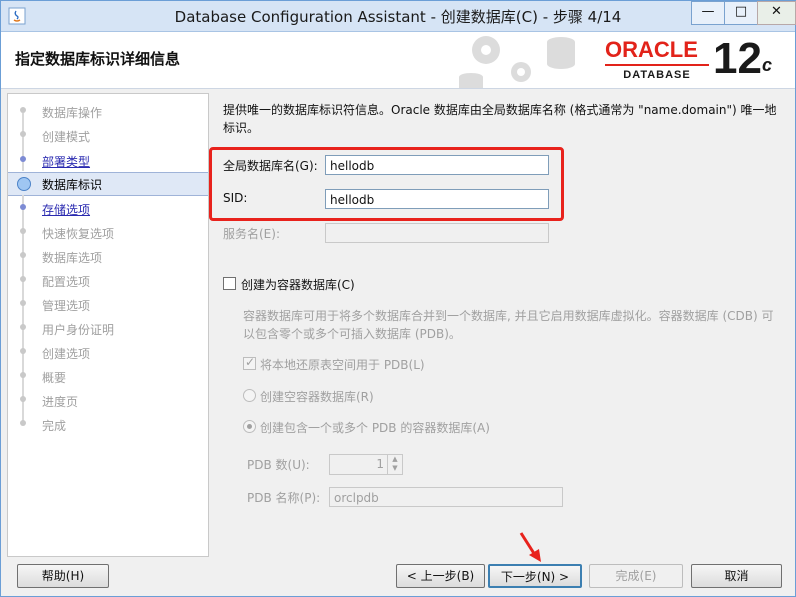 Image resolution: width=796 pixels, height=597 pixels. I want to click on step-creation-option: 创建选项, so click(108, 351).